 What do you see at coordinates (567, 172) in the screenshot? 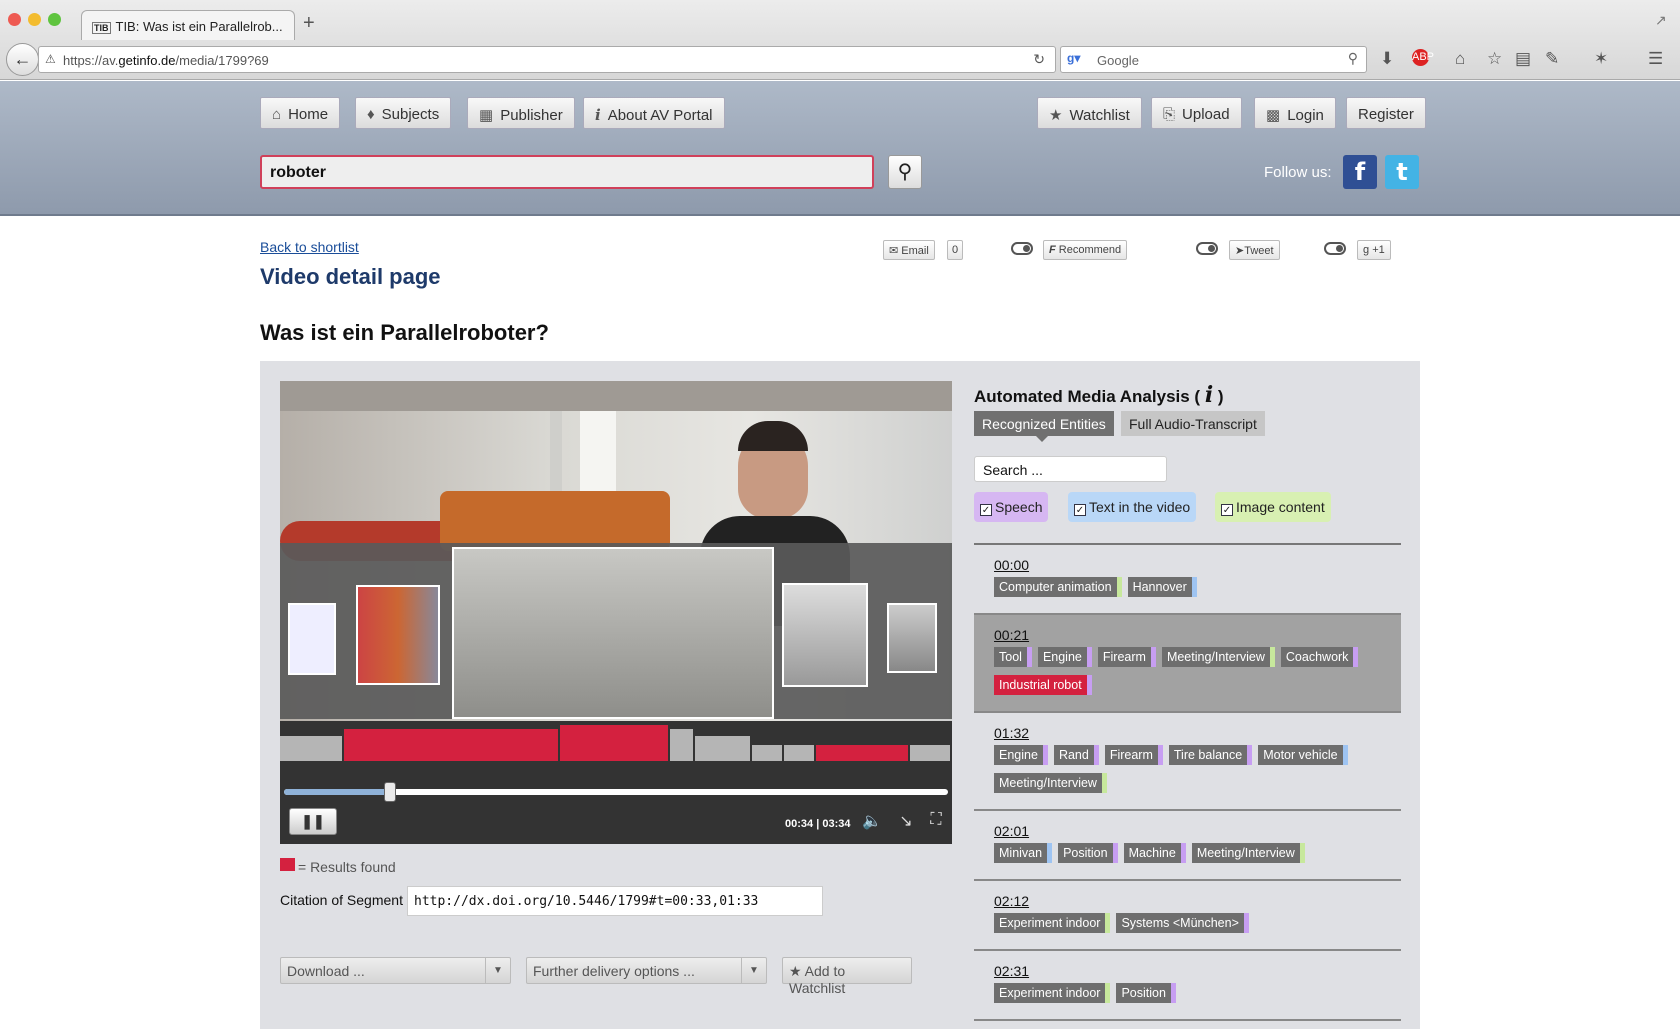
I see `search-input: roboter` at bounding box center [567, 172].